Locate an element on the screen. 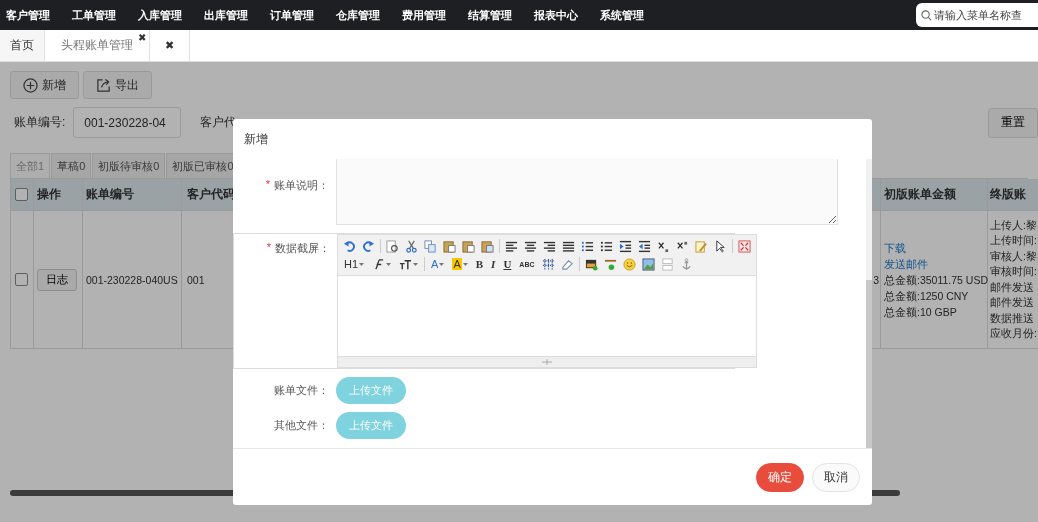 The image size is (1038, 522). nav-menu-item: 报表中心 is located at coordinates (558, 15).